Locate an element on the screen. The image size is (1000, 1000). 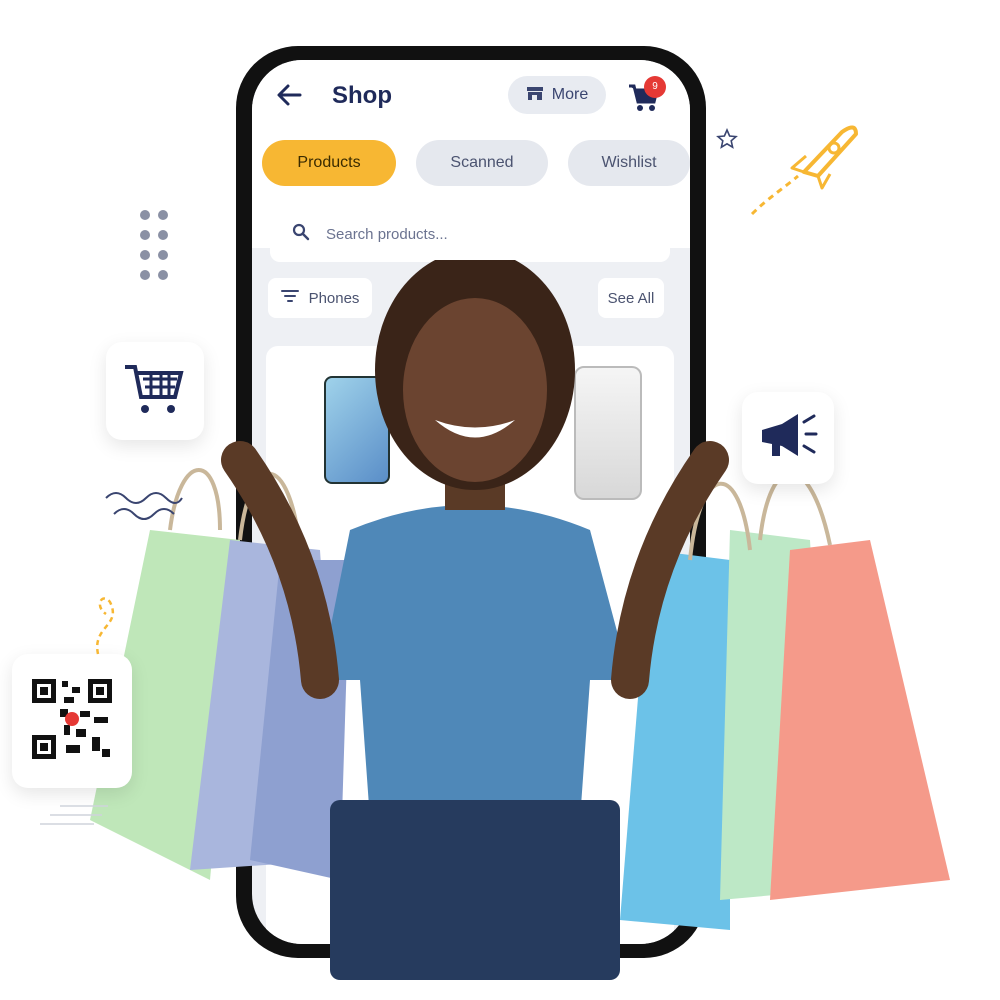
store-icon is located at coordinates (535, 95).